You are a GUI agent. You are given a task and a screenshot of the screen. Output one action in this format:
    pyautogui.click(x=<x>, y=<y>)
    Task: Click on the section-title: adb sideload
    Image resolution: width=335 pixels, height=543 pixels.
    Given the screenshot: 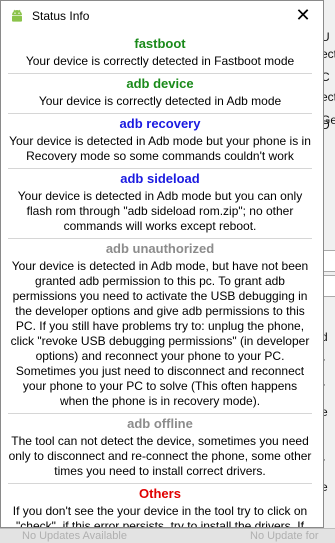 What is the action you would take?
    pyautogui.click(x=160, y=178)
    